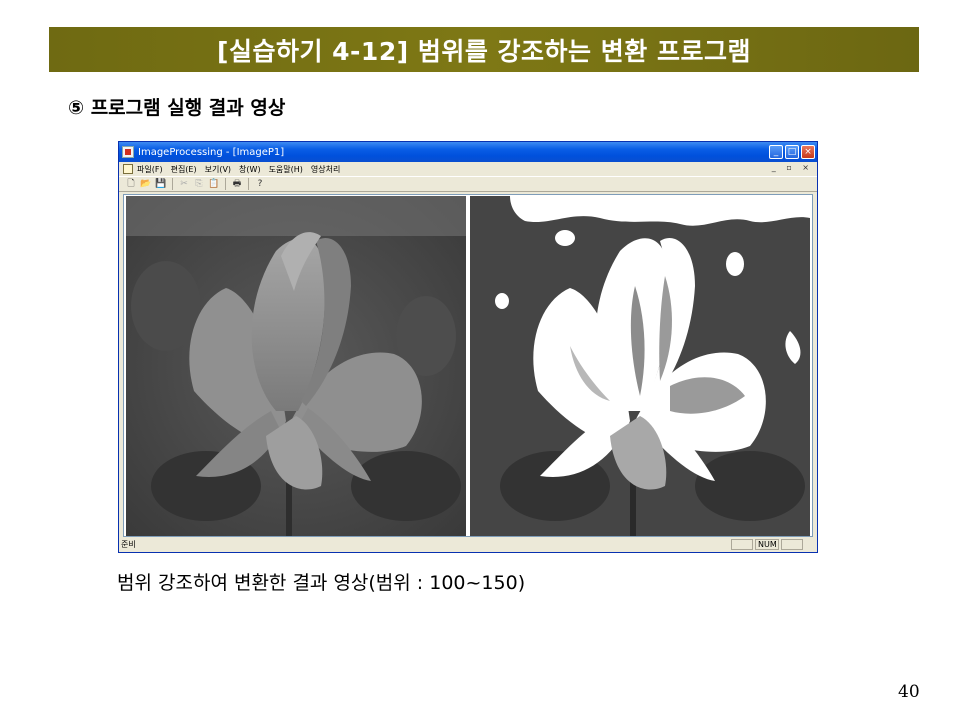 The width and height of the screenshot is (960, 720). I want to click on new-file-icon: 🗋, so click(131, 184).